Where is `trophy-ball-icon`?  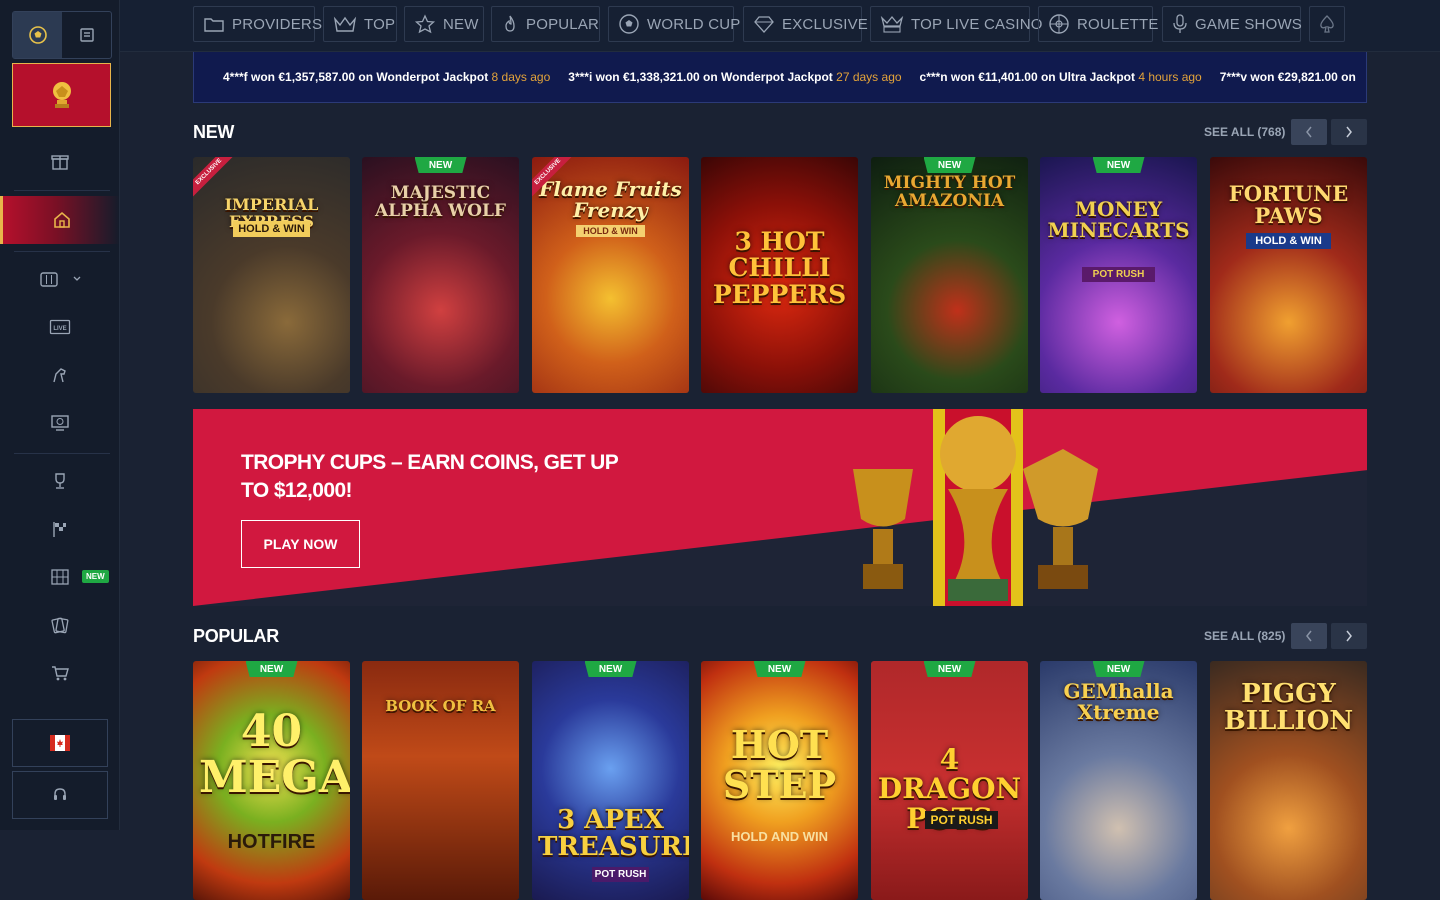
trophy-ball-icon is located at coordinates (61, 95).